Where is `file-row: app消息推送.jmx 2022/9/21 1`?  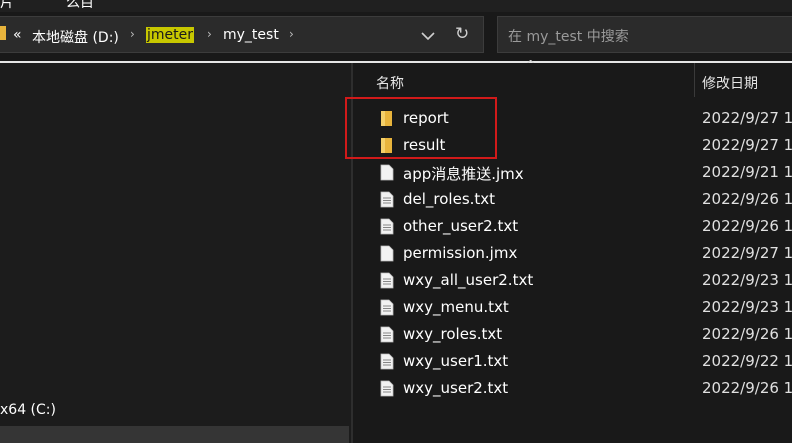 file-row: app消息推送.jmx 2022/9/21 1 is located at coordinates (577, 172).